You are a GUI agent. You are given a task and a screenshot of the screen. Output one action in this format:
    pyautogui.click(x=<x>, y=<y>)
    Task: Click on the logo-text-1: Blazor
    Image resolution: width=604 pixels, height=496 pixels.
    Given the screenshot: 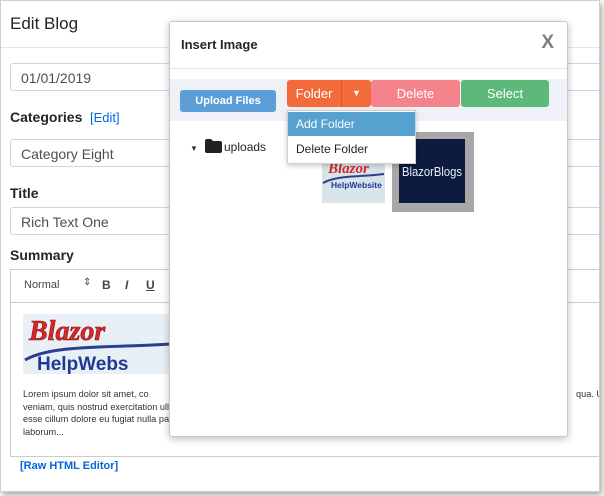 What is the action you would take?
    pyautogui.click(x=67, y=331)
    